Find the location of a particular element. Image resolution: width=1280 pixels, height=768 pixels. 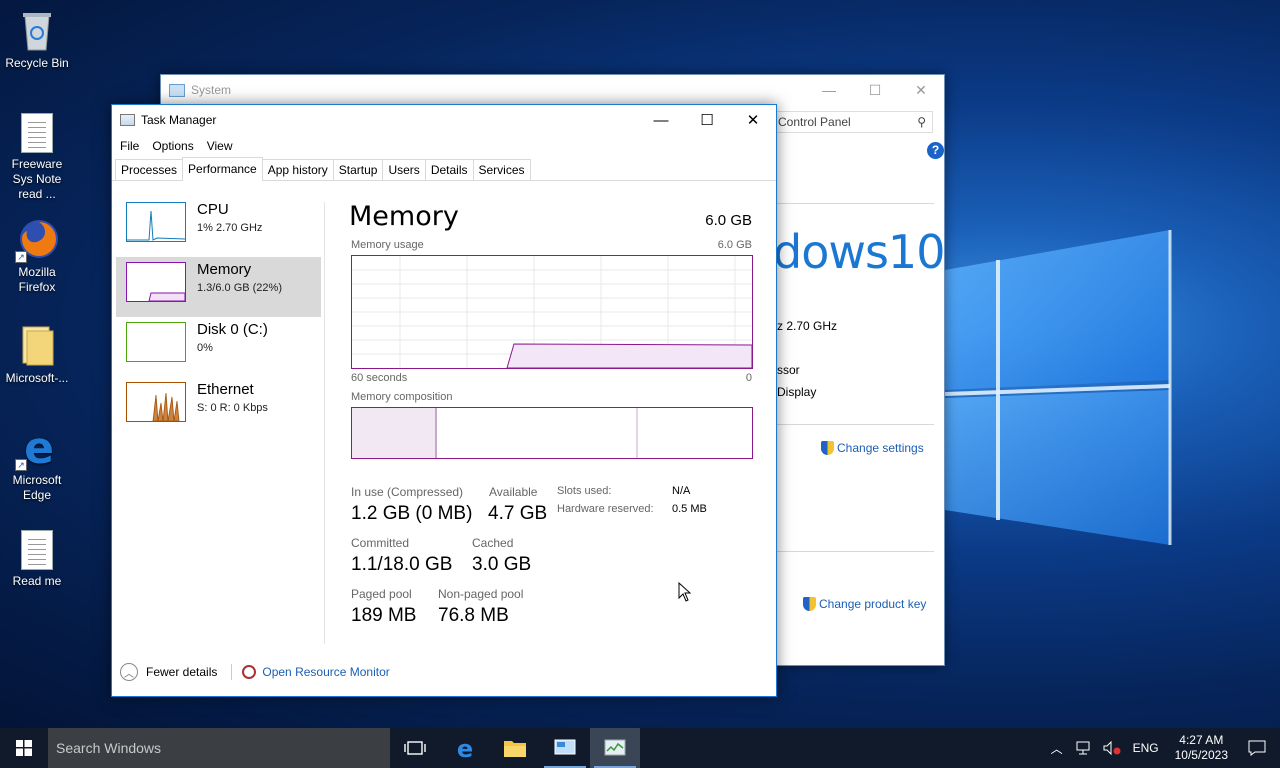

resource-name: Disk 0 (C:) is located at coordinates (232, 329).